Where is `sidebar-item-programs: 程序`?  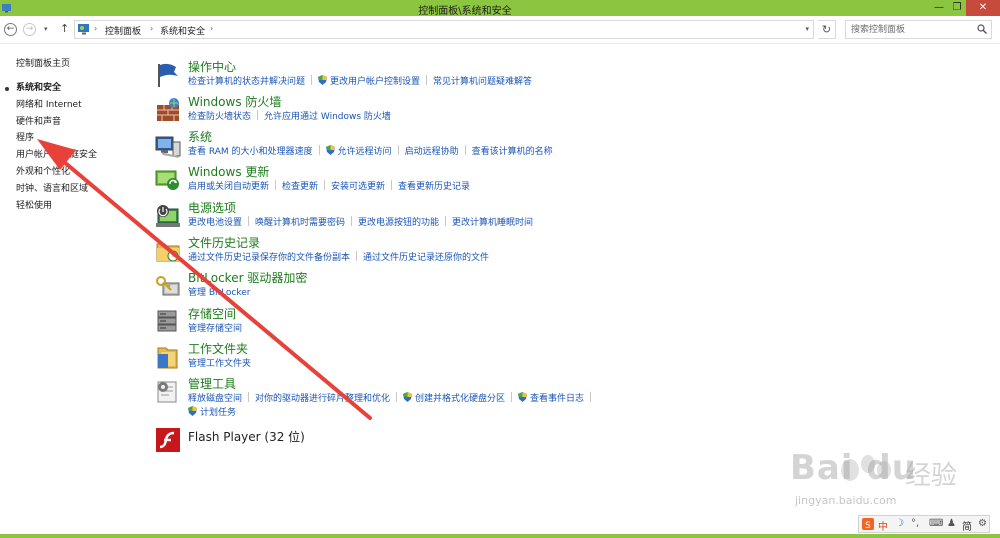 sidebar-item-programs: 程序 is located at coordinates (25, 136).